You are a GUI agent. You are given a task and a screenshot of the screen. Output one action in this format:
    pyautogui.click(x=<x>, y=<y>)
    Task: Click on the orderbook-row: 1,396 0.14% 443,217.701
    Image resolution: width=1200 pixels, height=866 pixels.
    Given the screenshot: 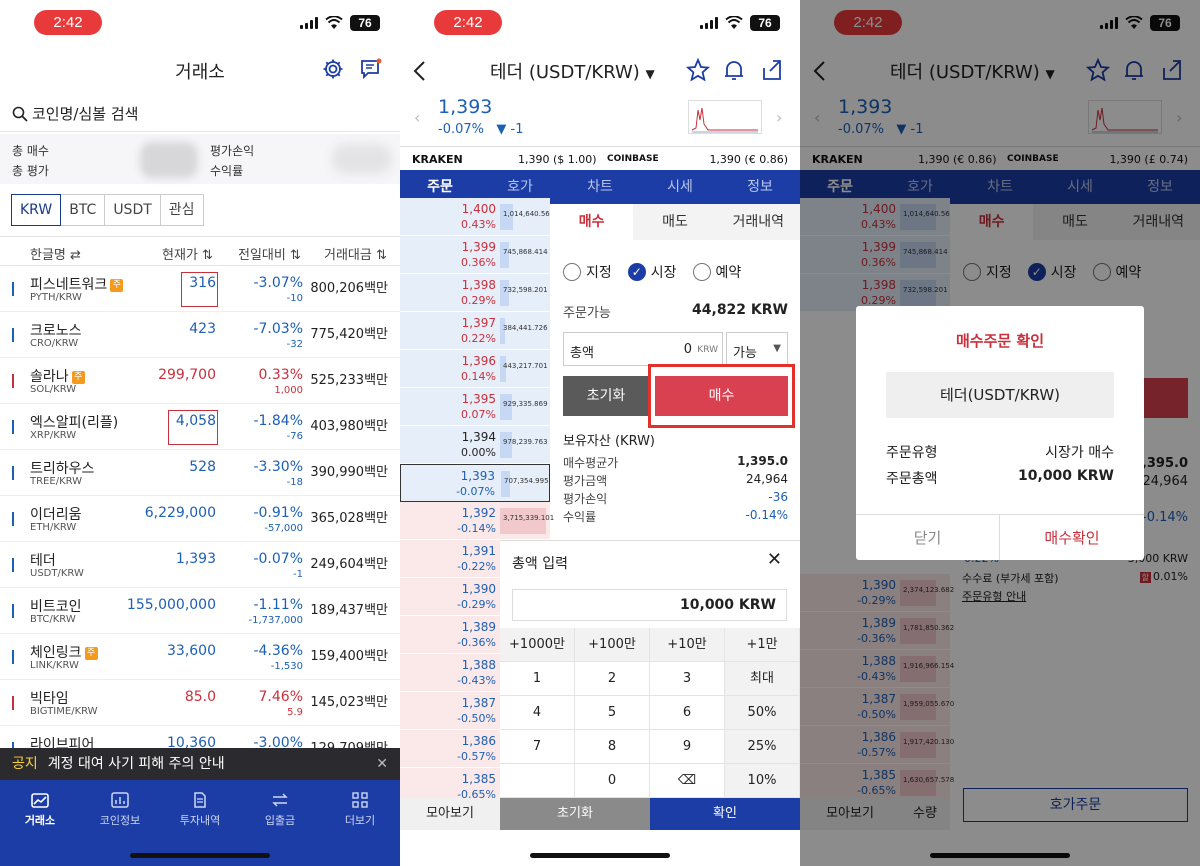 What is the action you would take?
    pyautogui.click(x=475, y=369)
    